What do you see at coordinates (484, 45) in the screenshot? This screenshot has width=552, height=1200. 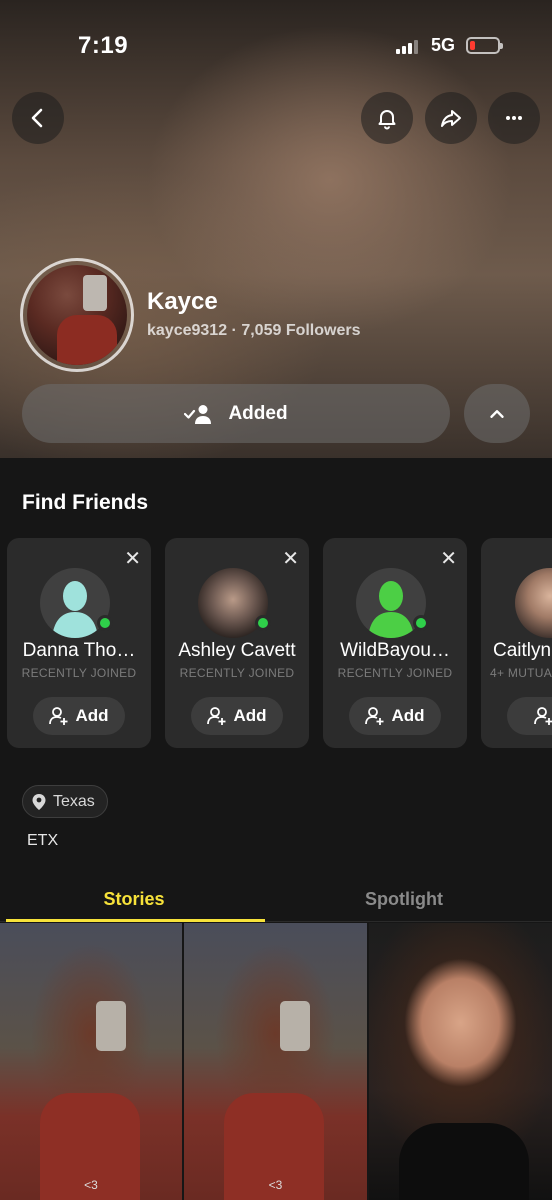 I see `battery-icon` at bounding box center [484, 45].